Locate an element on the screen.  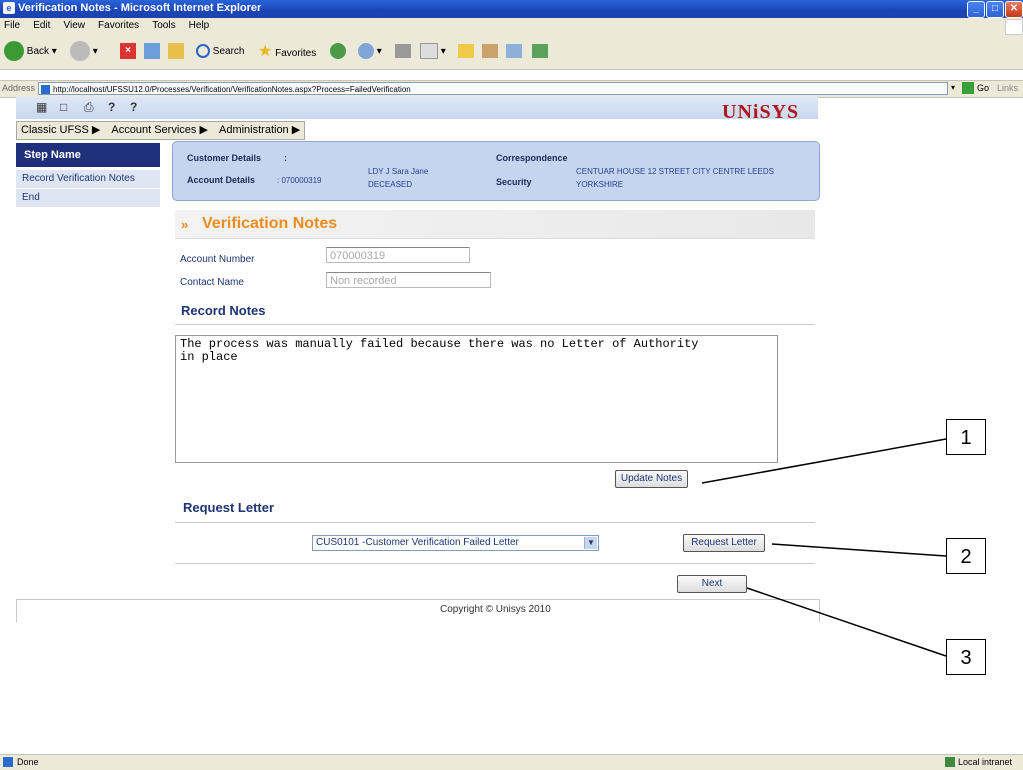
callout-2: 2 is located at coordinates (966, 556).